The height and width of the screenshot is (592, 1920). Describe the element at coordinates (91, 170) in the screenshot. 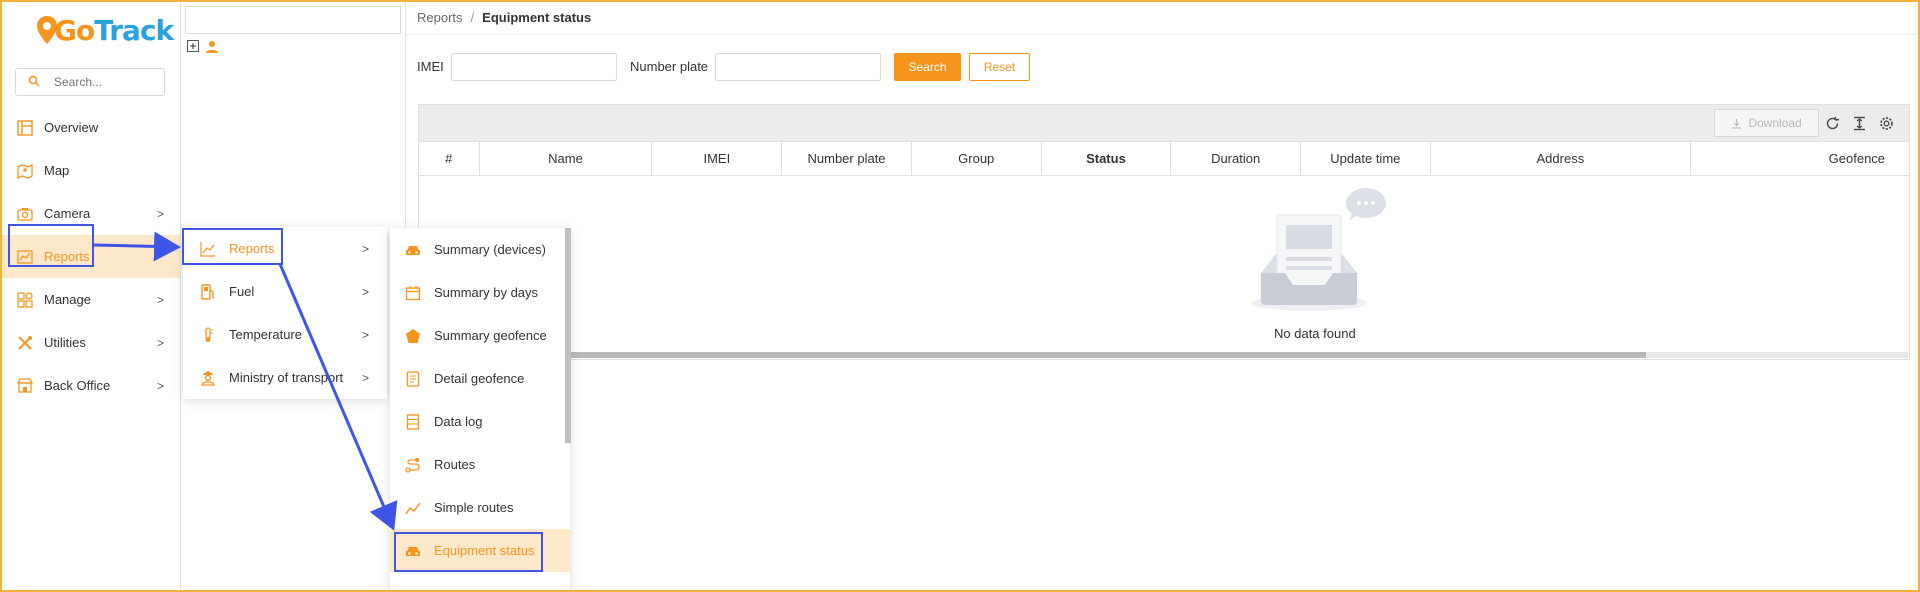

I see `sidebar-item-map: Map` at that location.